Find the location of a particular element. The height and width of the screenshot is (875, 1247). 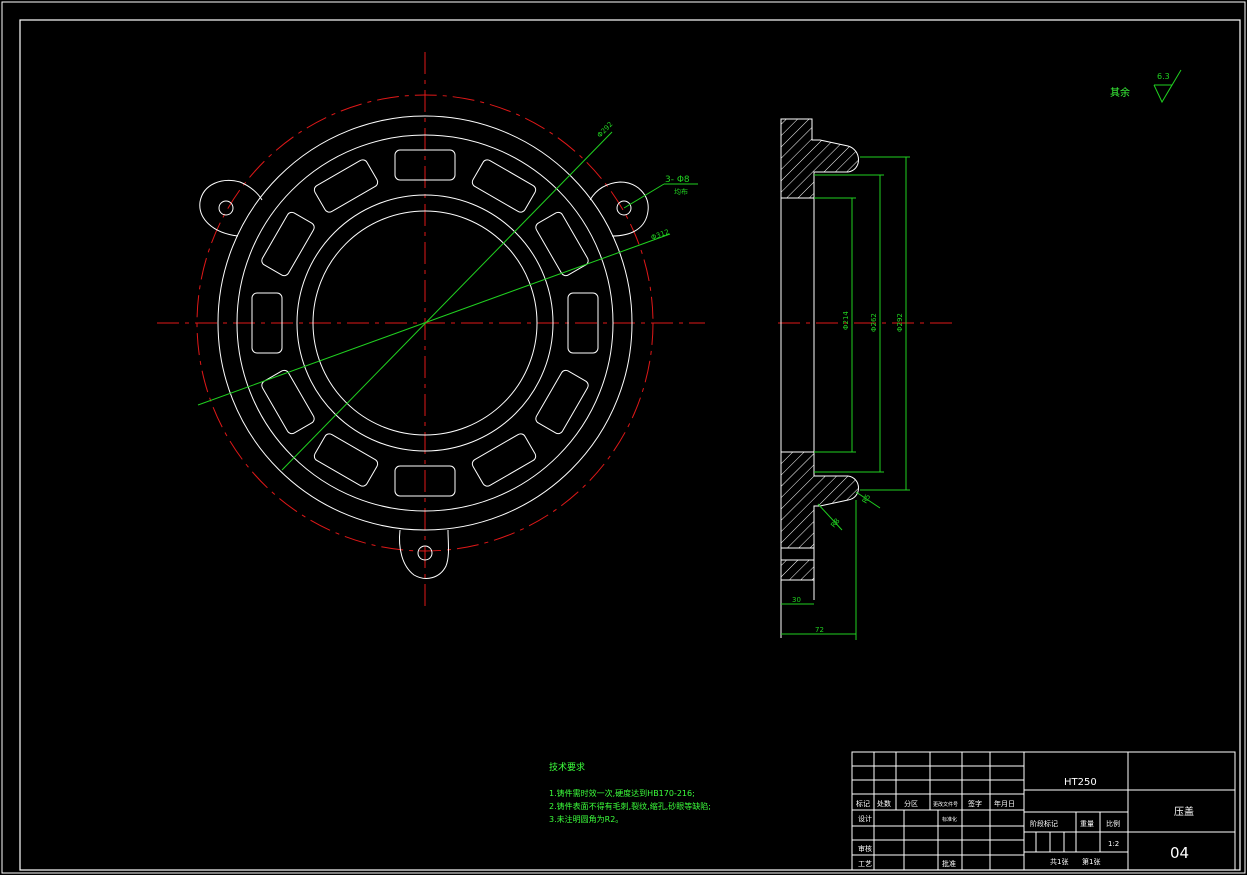

dim-pitch-text: Φ312 is located at coordinates (660, 235).